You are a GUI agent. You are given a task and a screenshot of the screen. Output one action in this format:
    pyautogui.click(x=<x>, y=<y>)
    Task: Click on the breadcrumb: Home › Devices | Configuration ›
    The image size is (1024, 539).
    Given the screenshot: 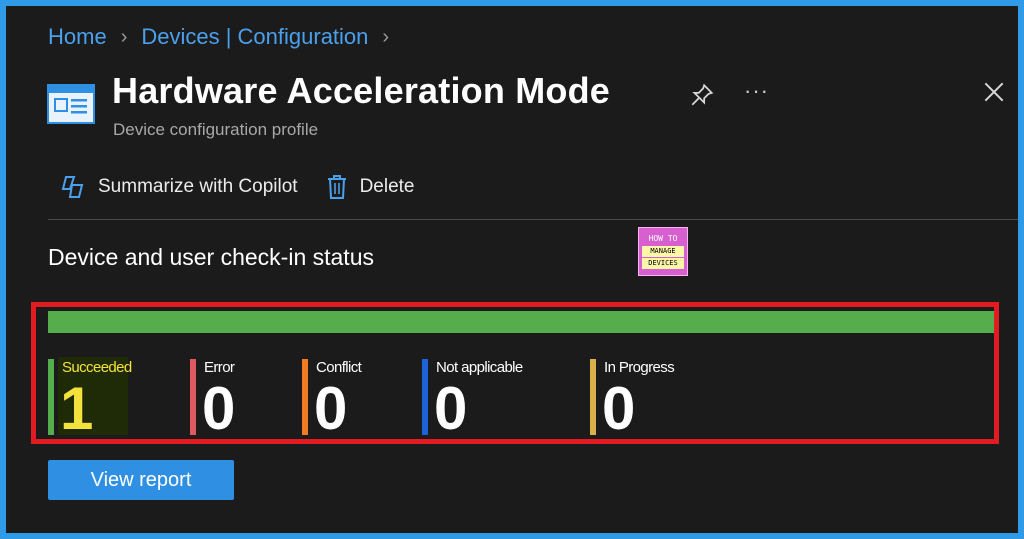 What is the action you would take?
    pyautogui.click(x=225, y=37)
    